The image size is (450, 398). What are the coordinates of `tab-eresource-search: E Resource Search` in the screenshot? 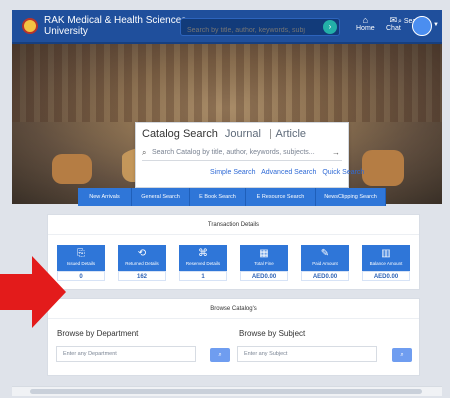 It's located at (281, 197).